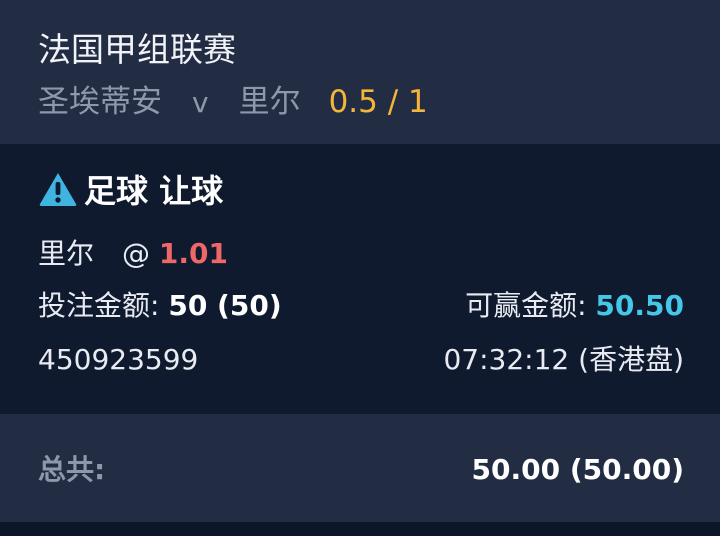 This screenshot has width=720, height=536. What do you see at coordinates (154, 191) in the screenshot?
I see `bet-type-label: 足球 让球` at bounding box center [154, 191].